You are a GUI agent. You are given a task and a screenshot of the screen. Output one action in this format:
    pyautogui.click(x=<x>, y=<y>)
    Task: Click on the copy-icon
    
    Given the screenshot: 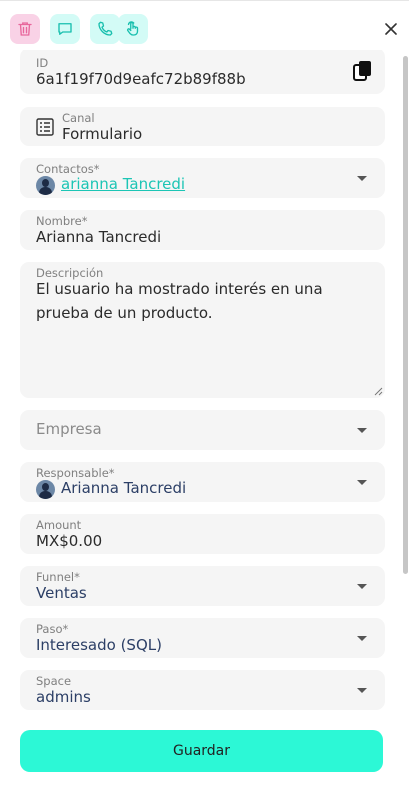 What is the action you would take?
    pyautogui.click(x=362, y=71)
    